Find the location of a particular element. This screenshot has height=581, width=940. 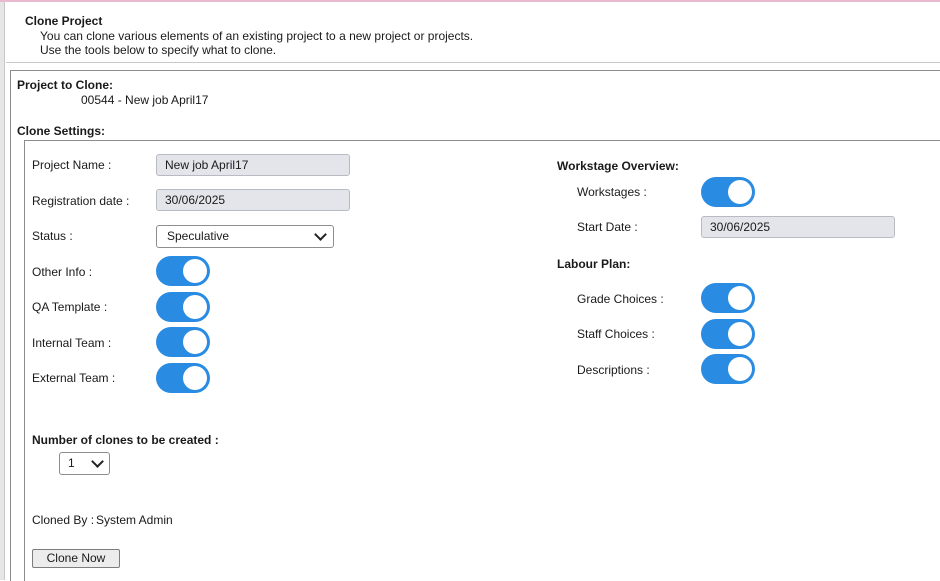

descriptions-label: Descriptions : is located at coordinates (613, 370).